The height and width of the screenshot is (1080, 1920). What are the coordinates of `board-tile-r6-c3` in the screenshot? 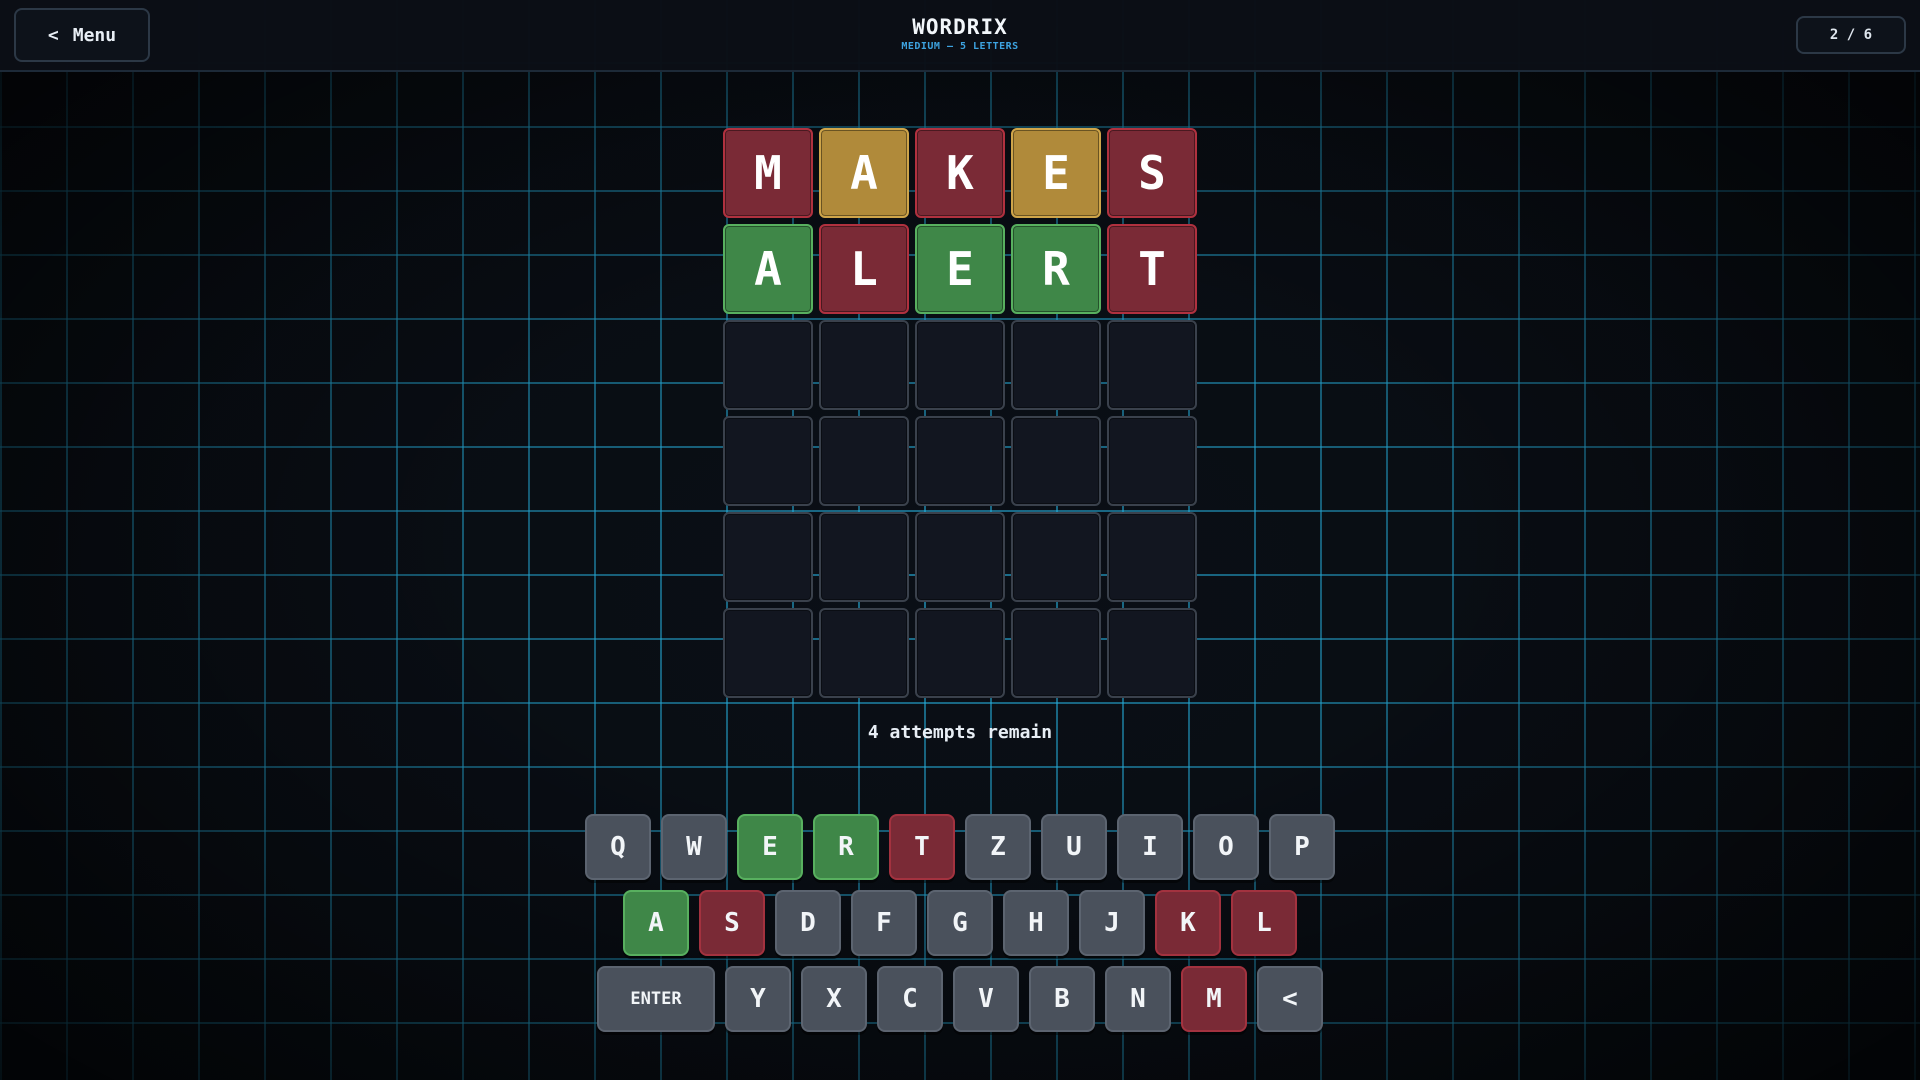 It's located at (960, 653).